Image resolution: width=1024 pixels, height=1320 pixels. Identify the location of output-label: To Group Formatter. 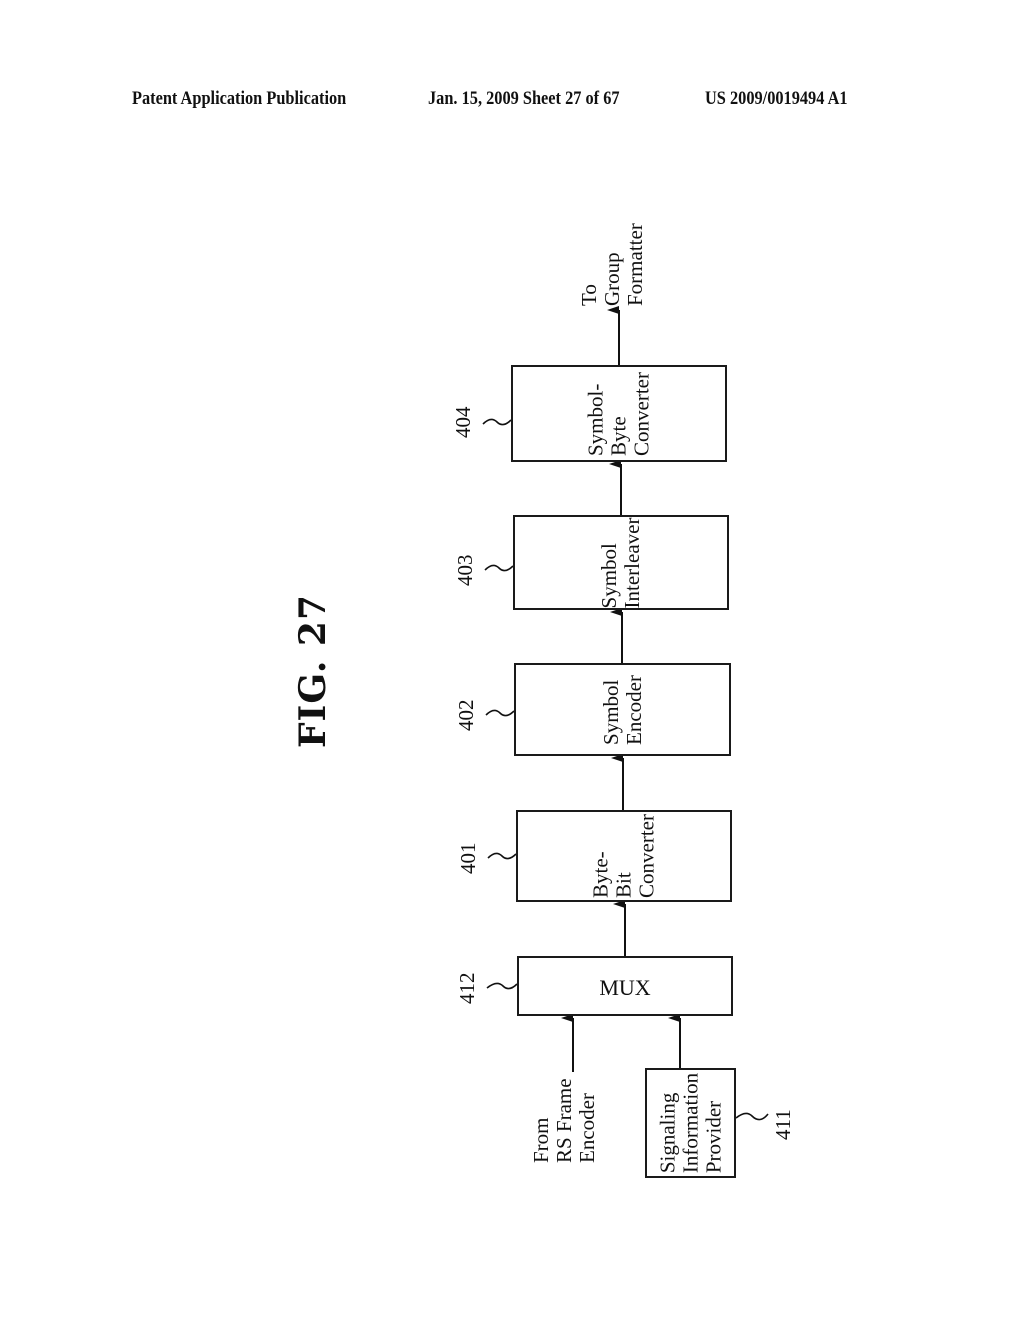
(612, 264).